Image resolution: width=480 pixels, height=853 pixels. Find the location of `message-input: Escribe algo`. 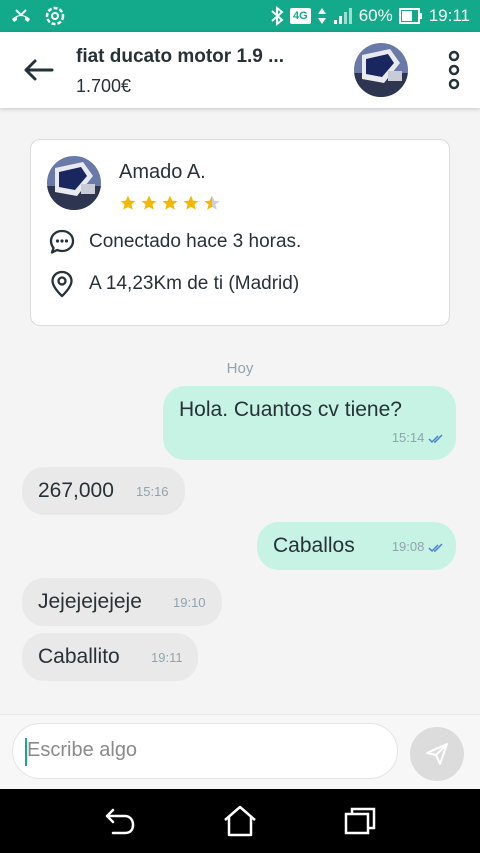

message-input: Escribe algo is located at coordinates (205, 751).